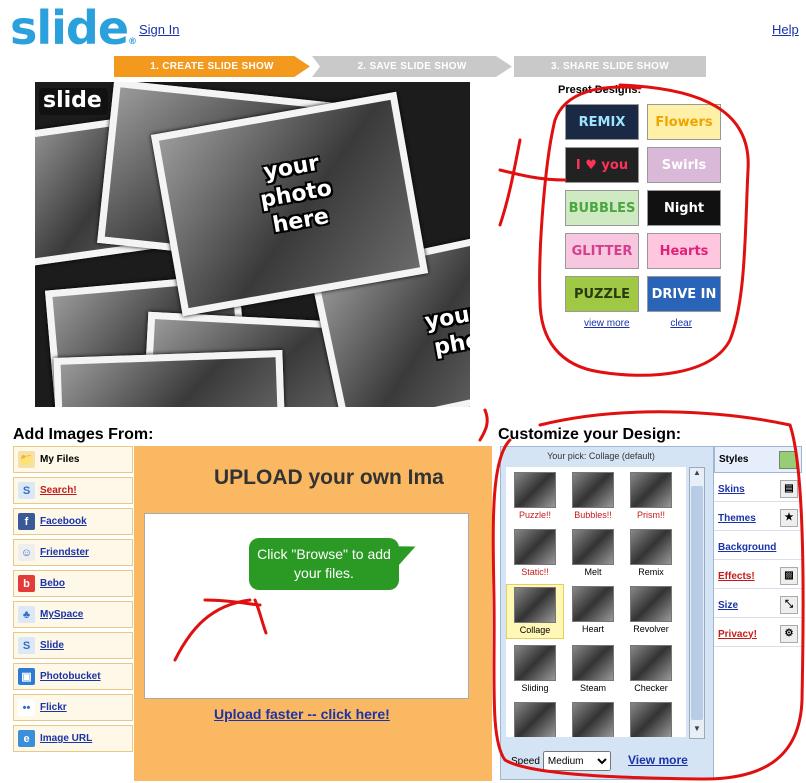  I want to click on design-label: Static!!, so click(535, 572).